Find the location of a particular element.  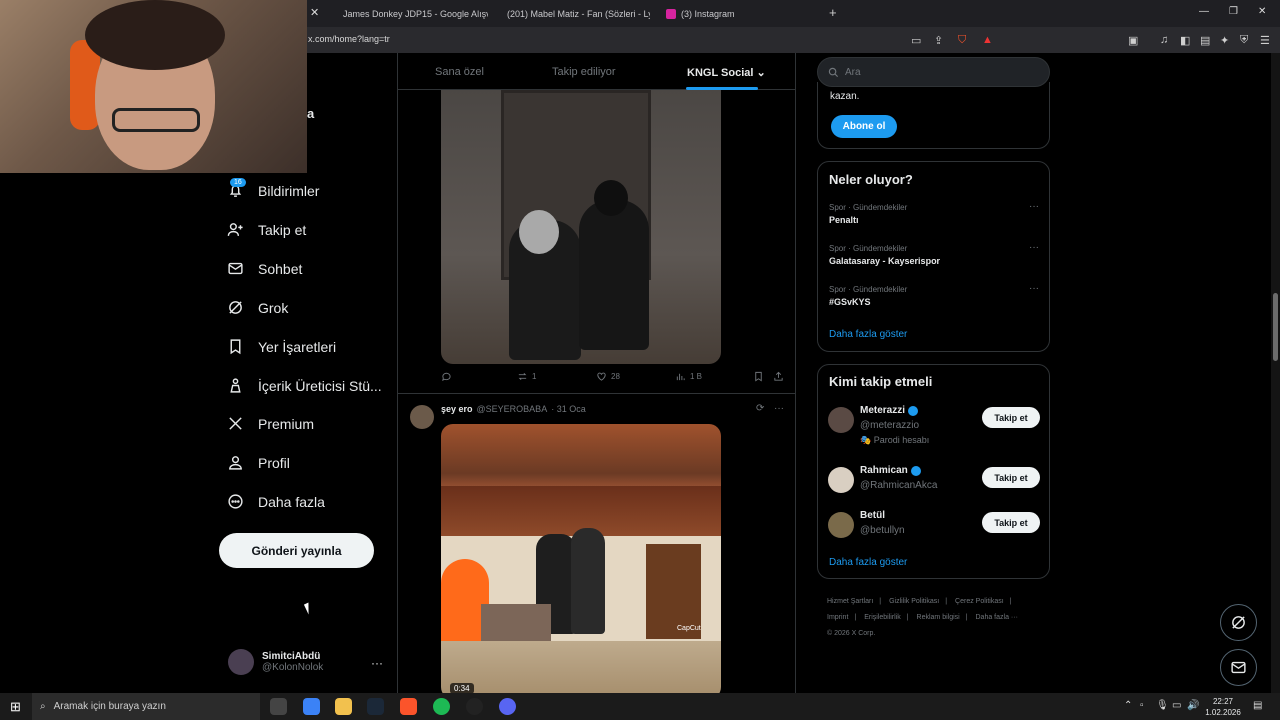

close-tab-icon: ✕ is located at coordinates (314, 12).